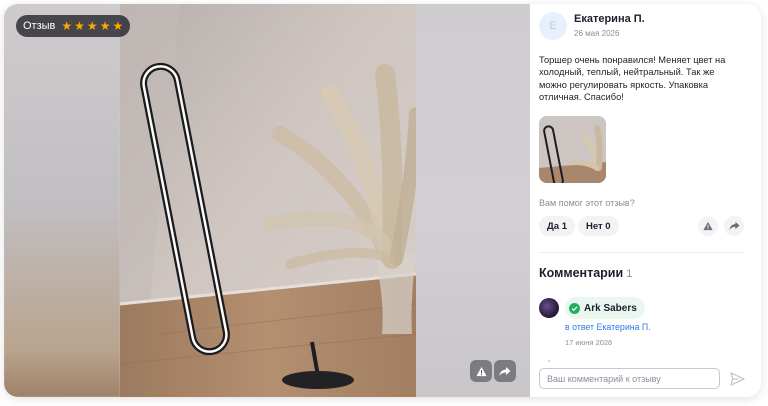 Image resolution: width=768 pixels, height=406 pixels. Describe the element at coordinates (641, 252) in the screenshot. I see `section-divider` at that location.